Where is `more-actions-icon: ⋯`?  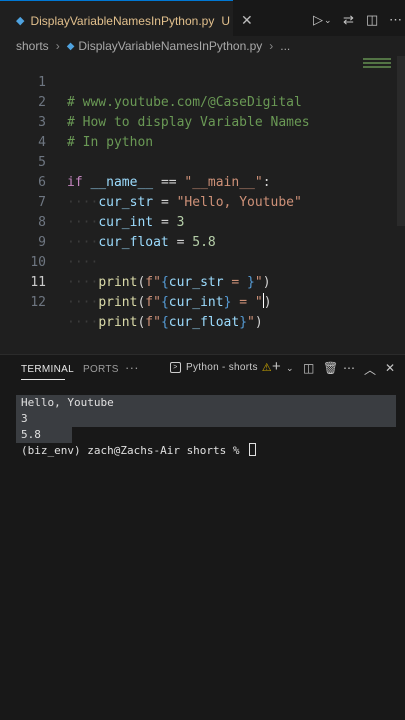 more-actions-icon: ⋯ is located at coordinates (395, 20).